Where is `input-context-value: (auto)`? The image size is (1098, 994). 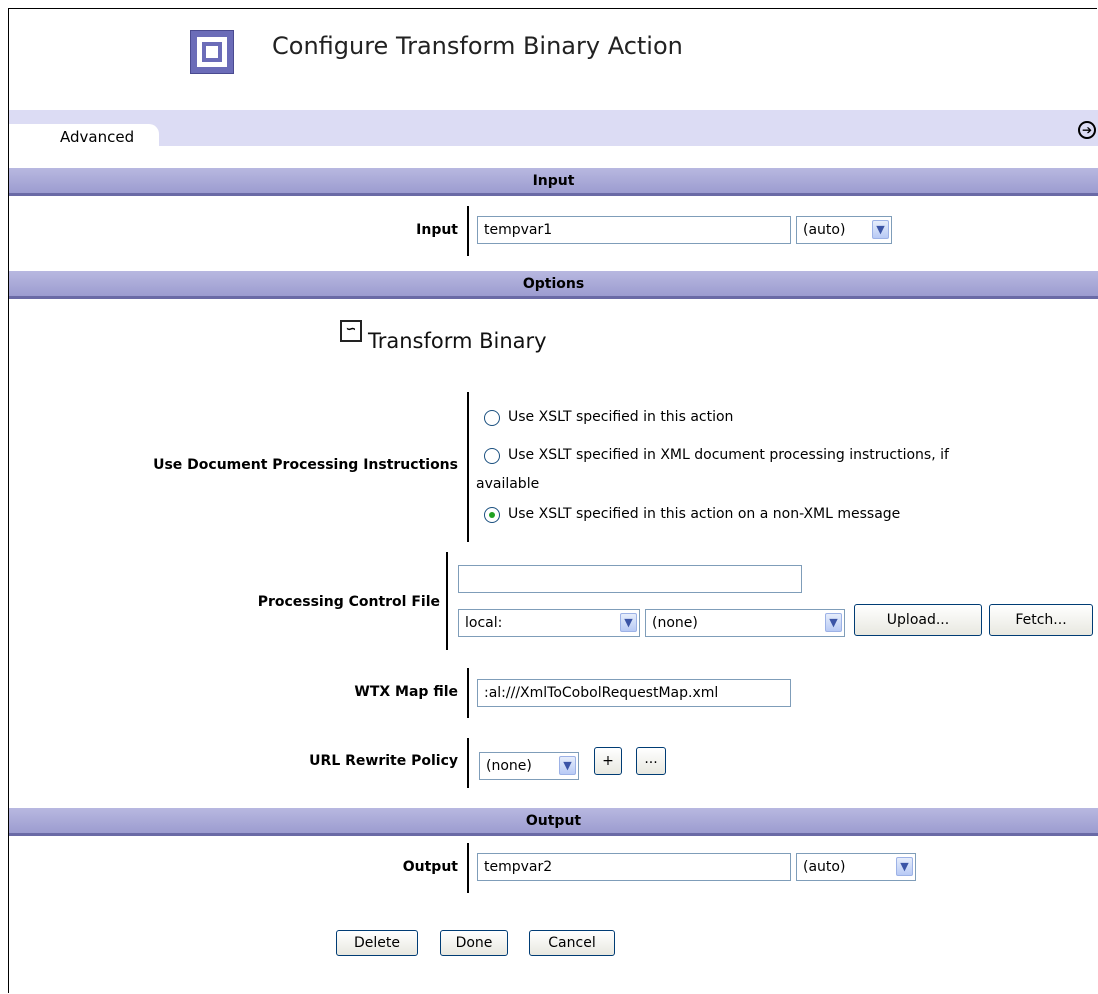
input-context-value: (auto) is located at coordinates (824, 230).